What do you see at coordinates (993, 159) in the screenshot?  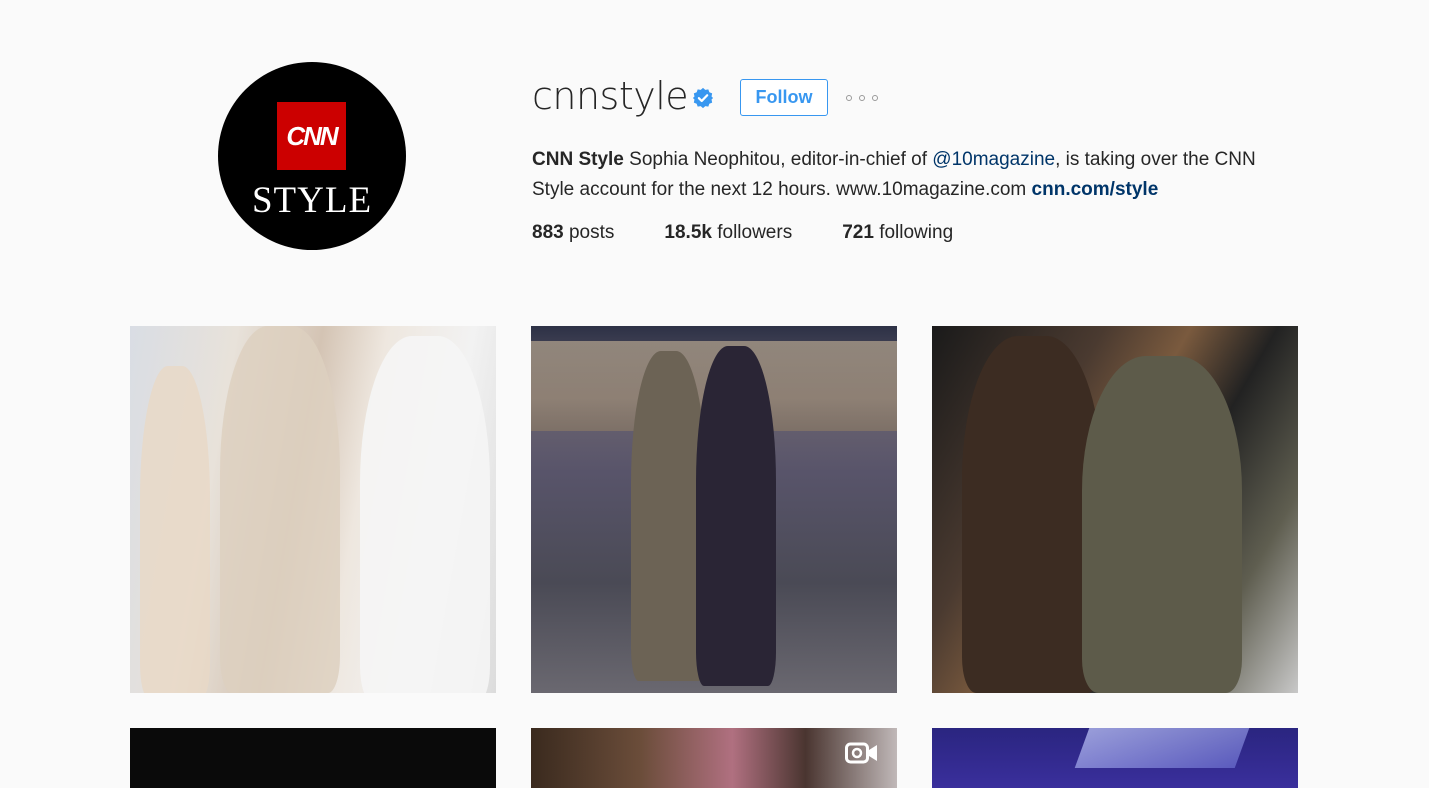 I see `bio-mention-link: @10magazine` at bounding box center [993, 159].